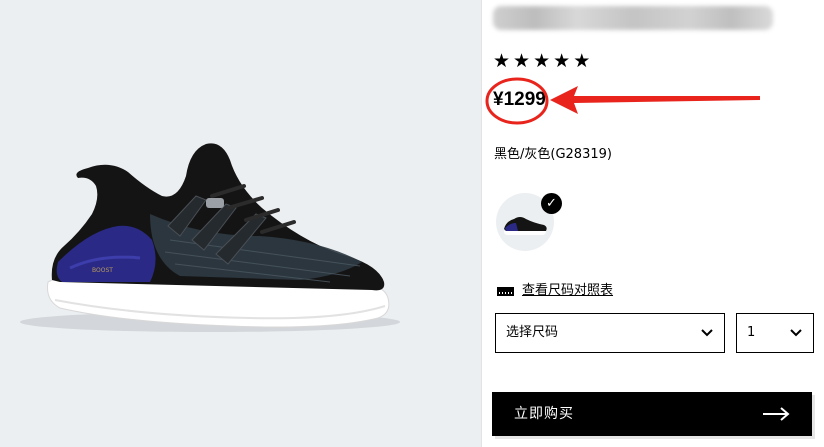 This screenshot has width=824, height=447. I want to click on product-price: ¥1299, so click(519, 99).